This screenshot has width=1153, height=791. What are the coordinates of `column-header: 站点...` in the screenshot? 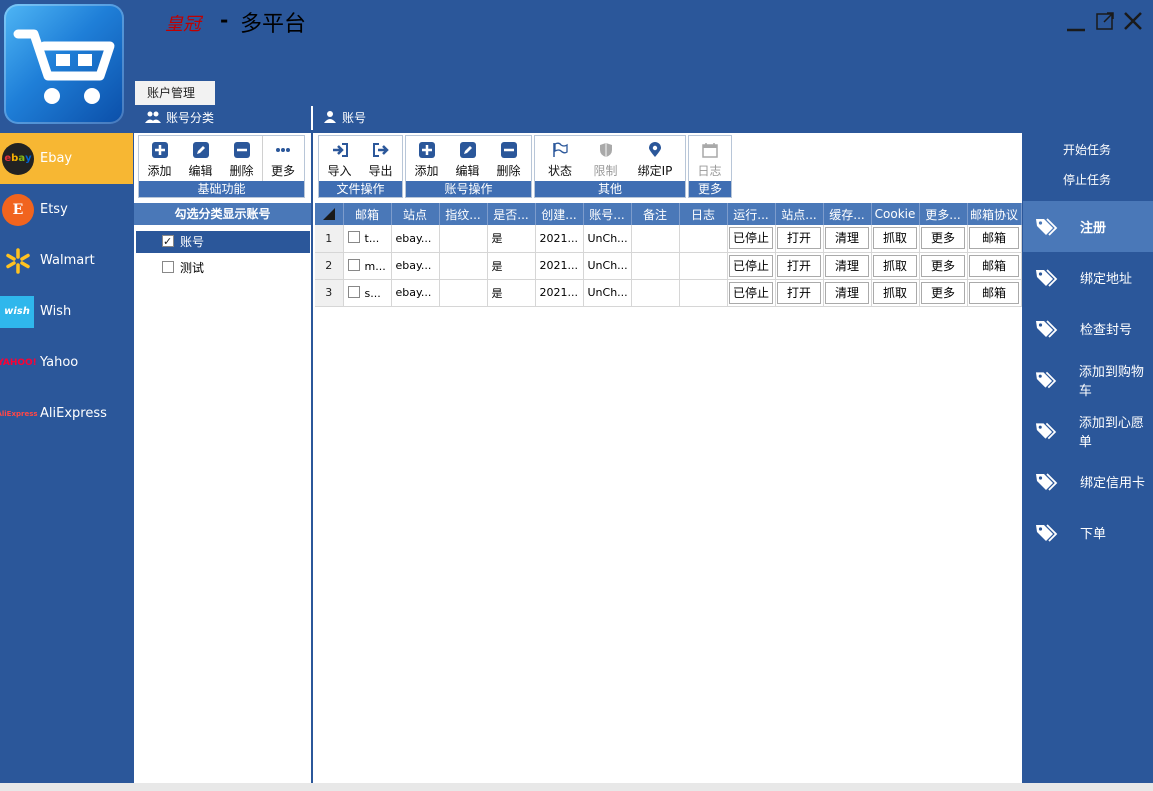 It's located at (799, 214).